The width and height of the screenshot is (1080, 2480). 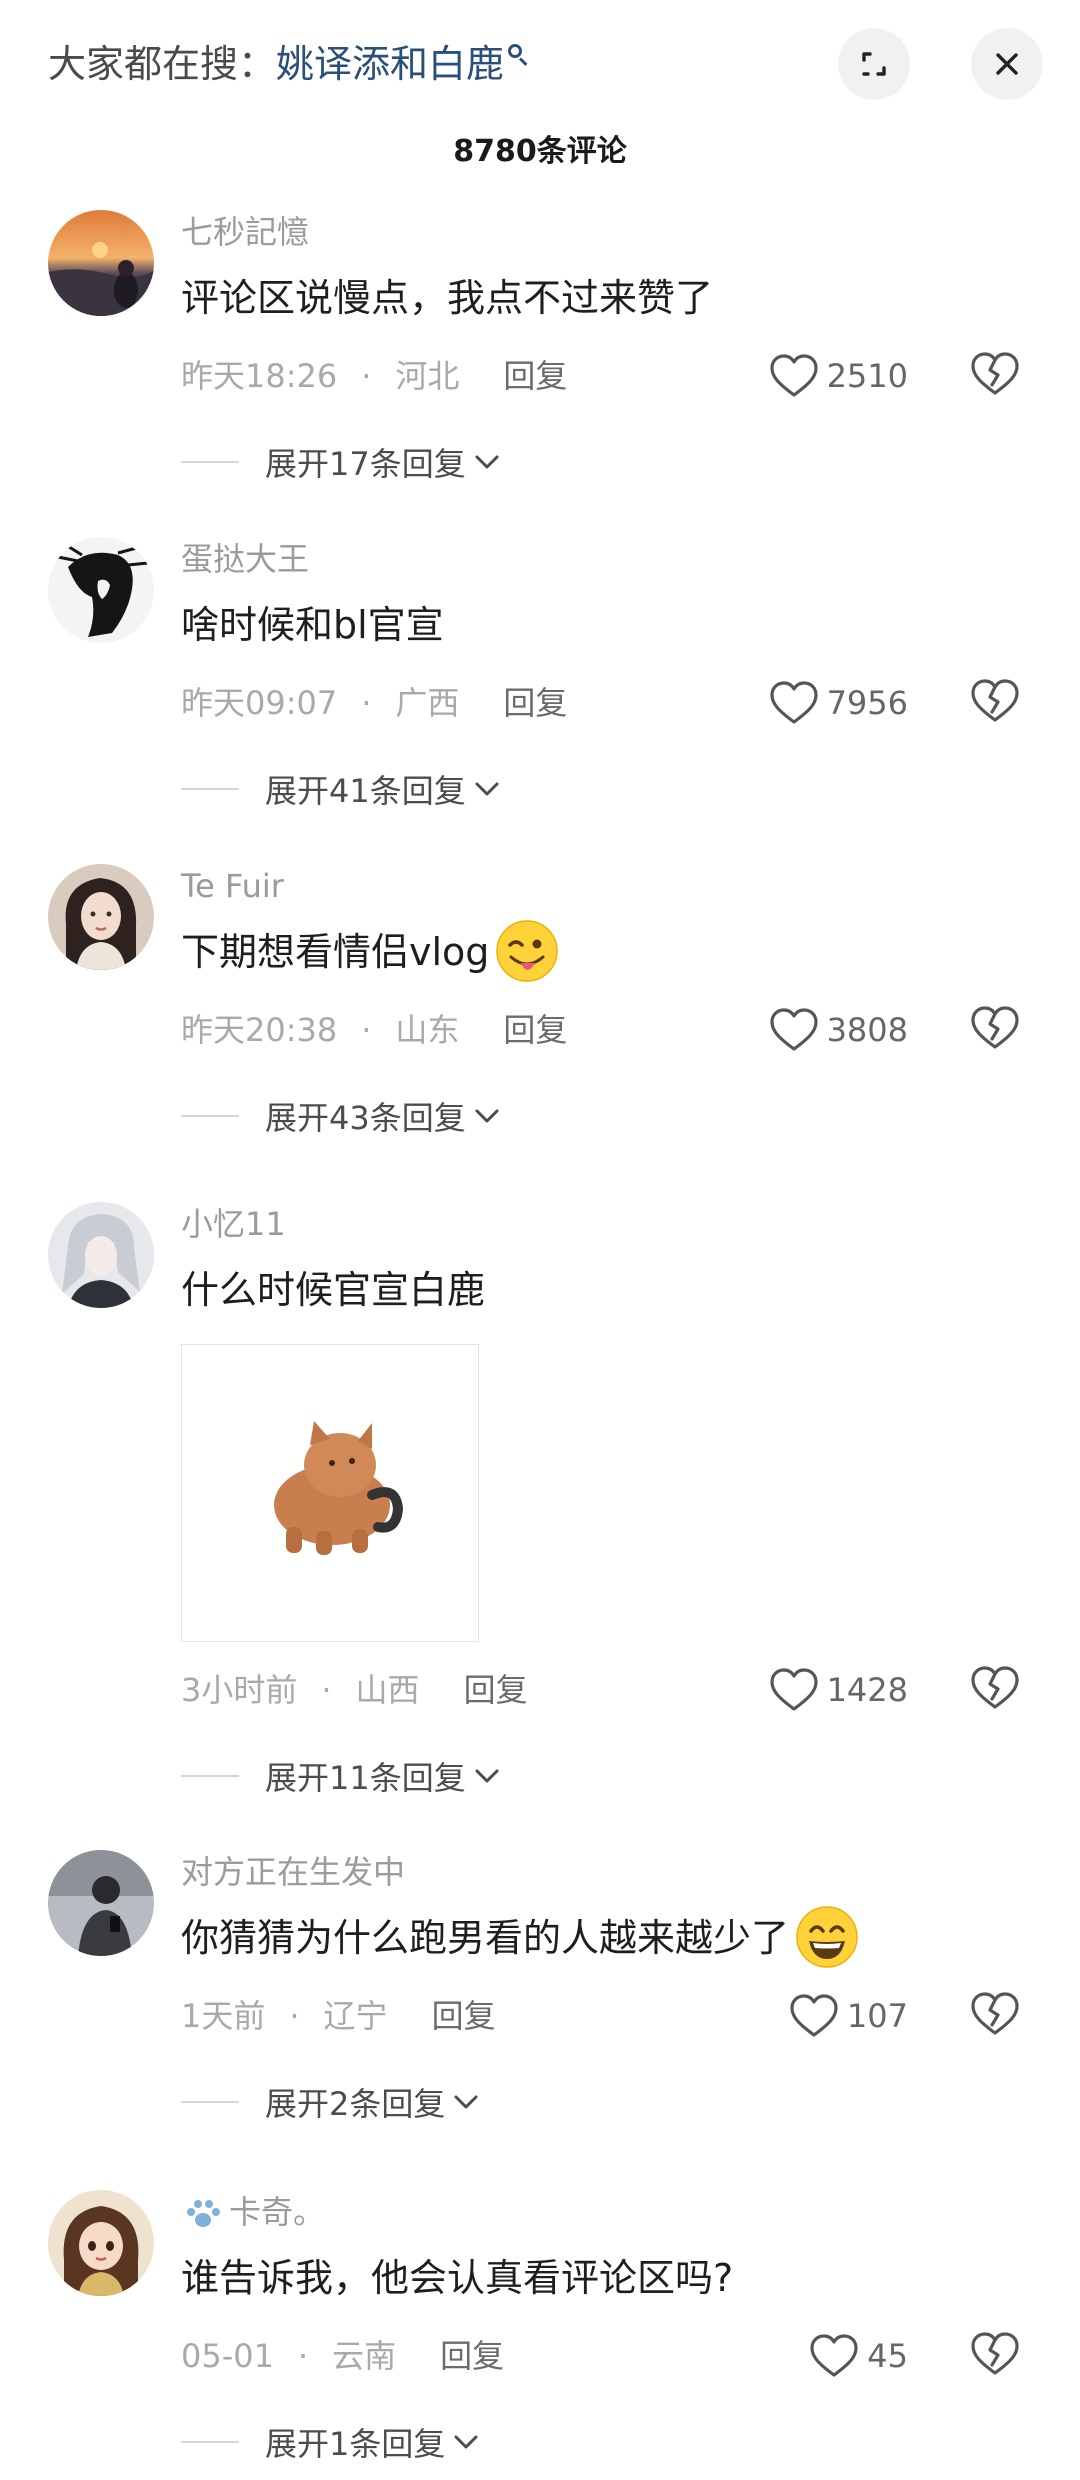 I want to click on comment-time: 昨天18:26, so click(x=259, y=376).